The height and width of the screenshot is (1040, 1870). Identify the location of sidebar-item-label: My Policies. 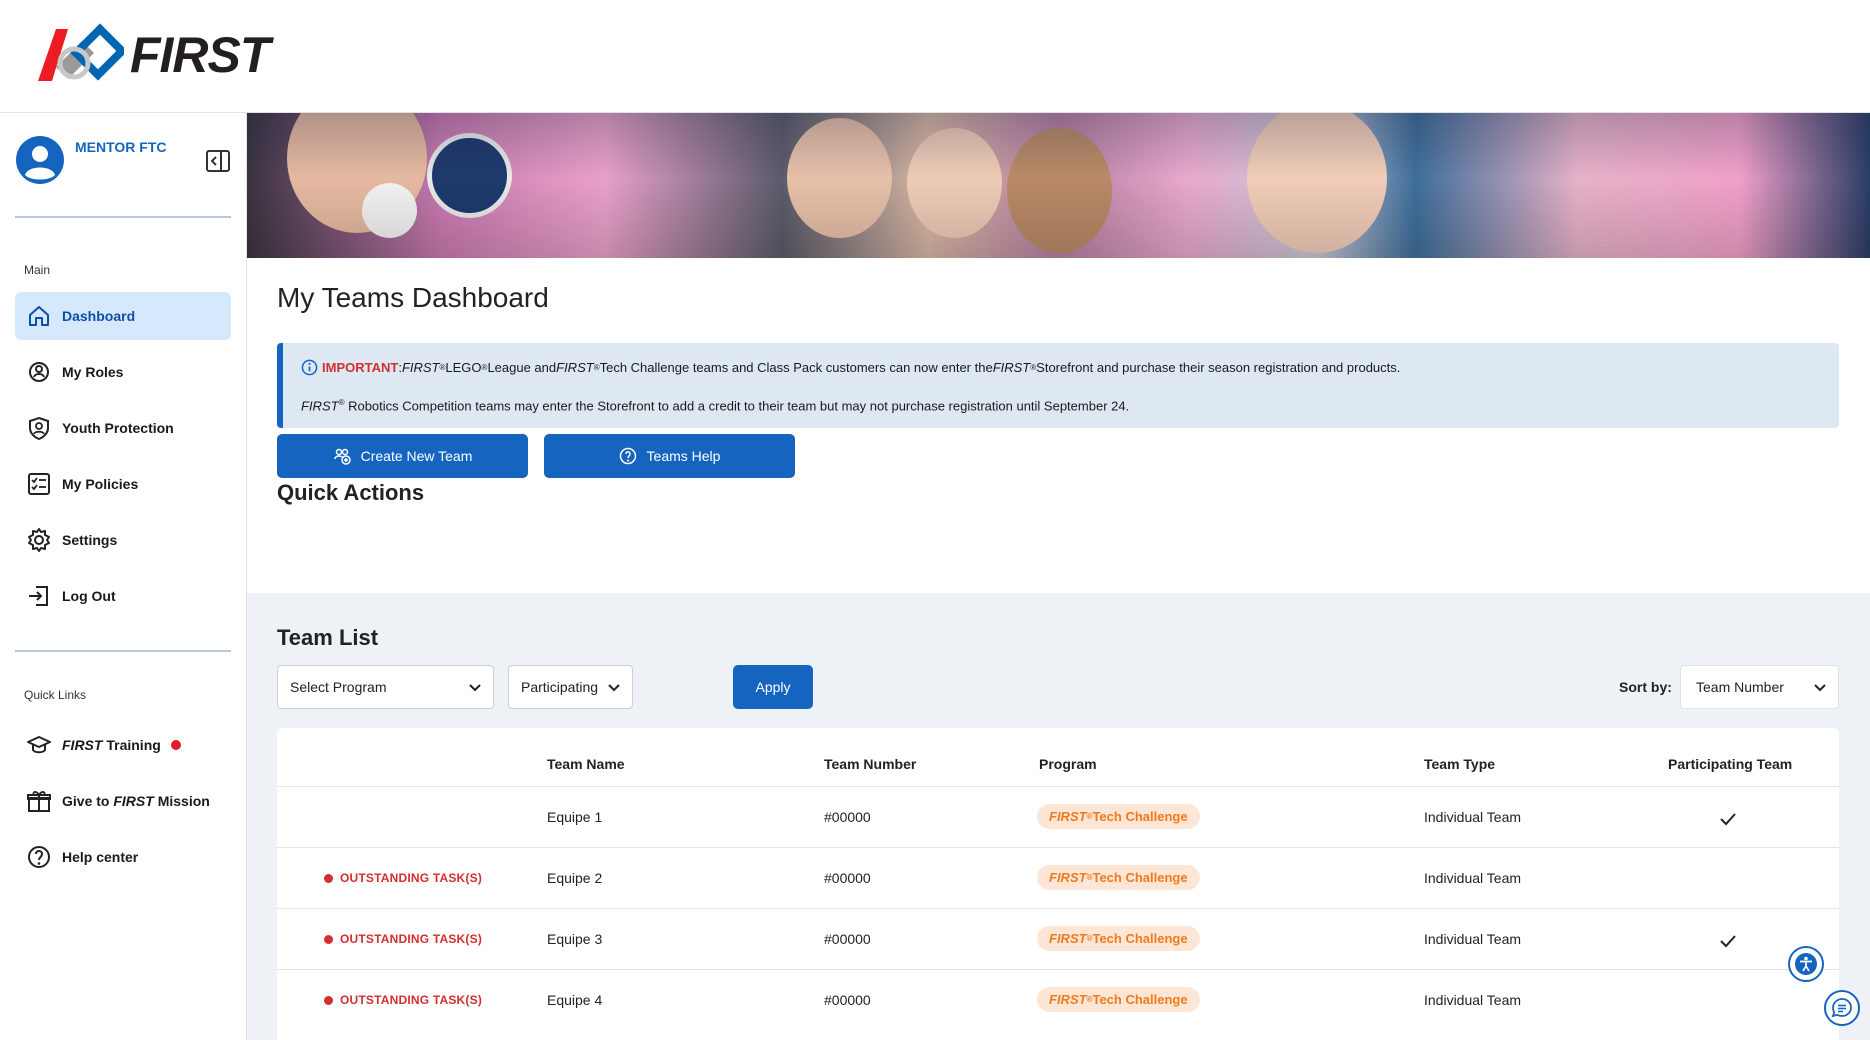
(100, 484).